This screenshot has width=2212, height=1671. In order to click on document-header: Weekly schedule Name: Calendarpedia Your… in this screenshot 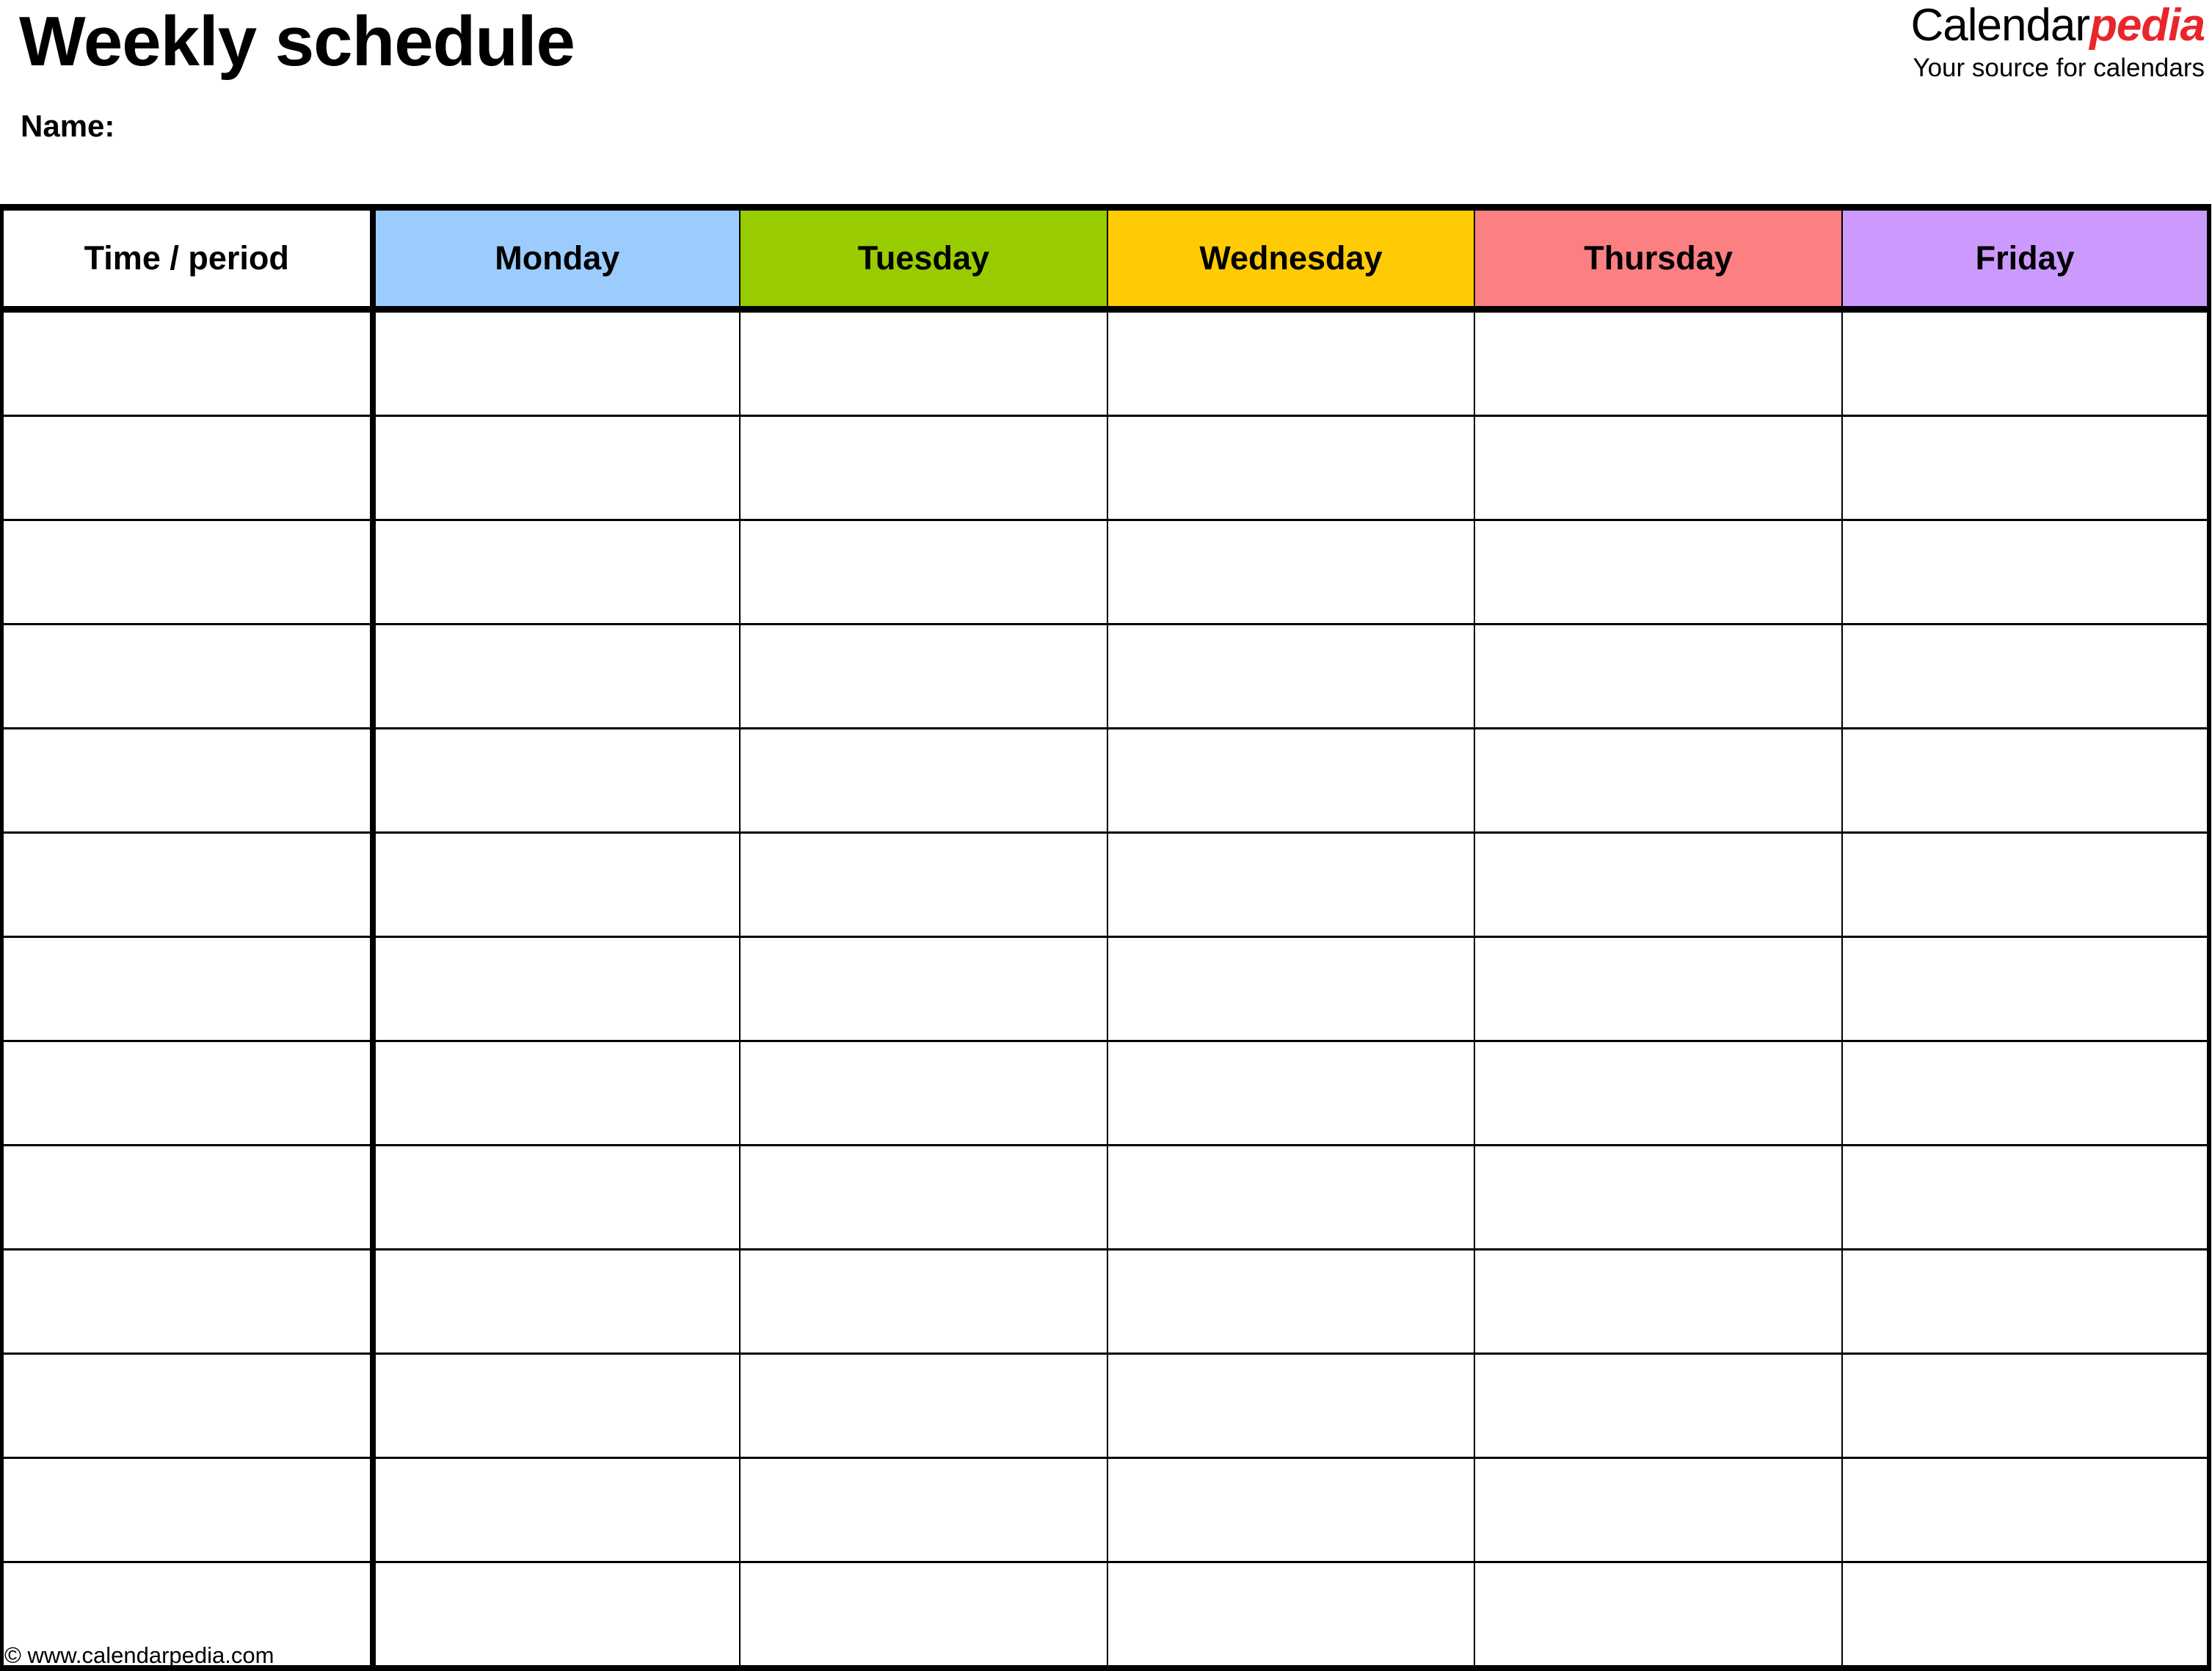, I will do `click(1106, 99)`.